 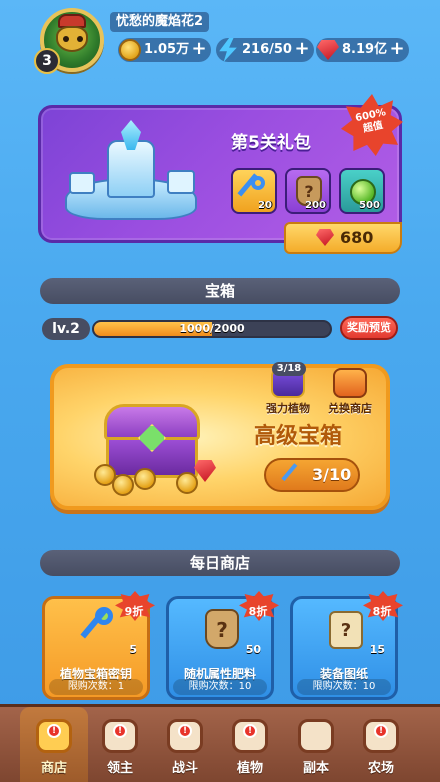 What do you see at coordinates (47, 61) in the screenshot?
I see `player-level-badge: 3` at bounding box center [47, 61].